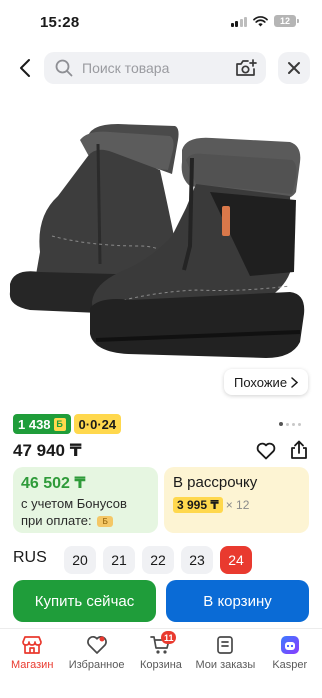 The image size is (322, 698). What do you see at coordinates (286, 21) in the screenshot?
I see `battery-indicator: 12` at bounding box center [286, 21].